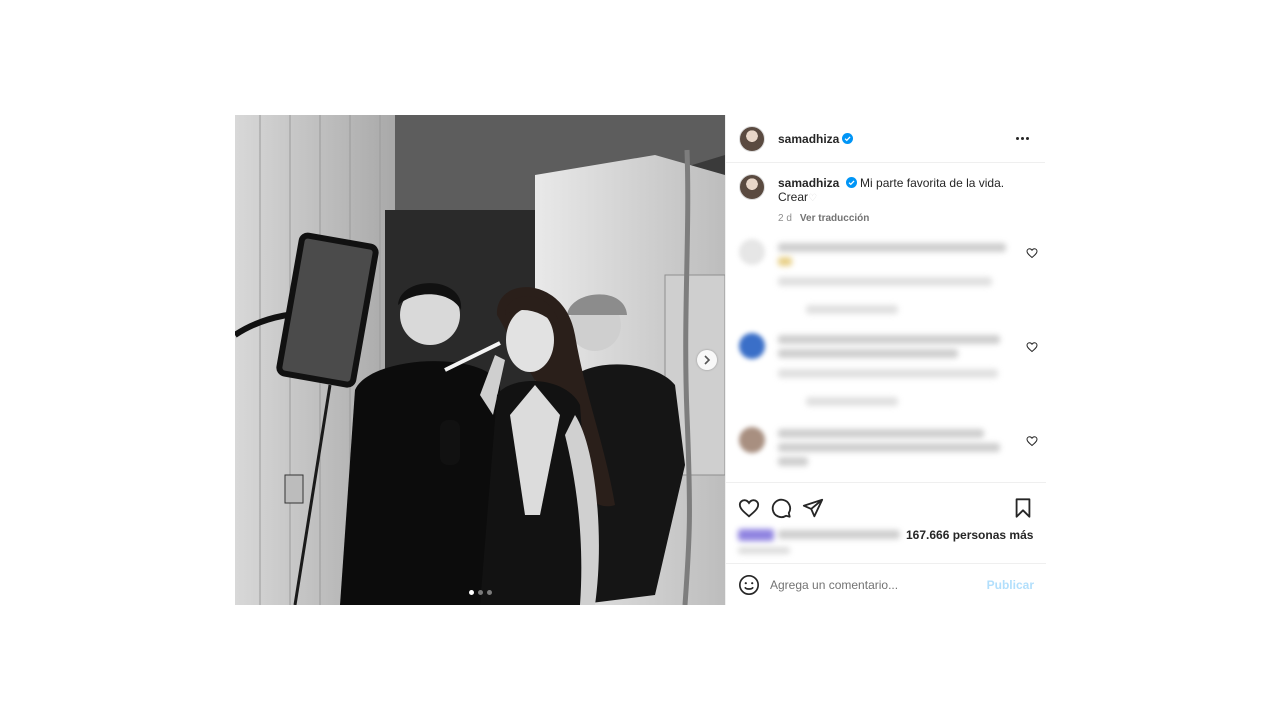  Describe the element at coordinates (1023, 508) in the screenshot. I see `bookmark-icon` at that location.